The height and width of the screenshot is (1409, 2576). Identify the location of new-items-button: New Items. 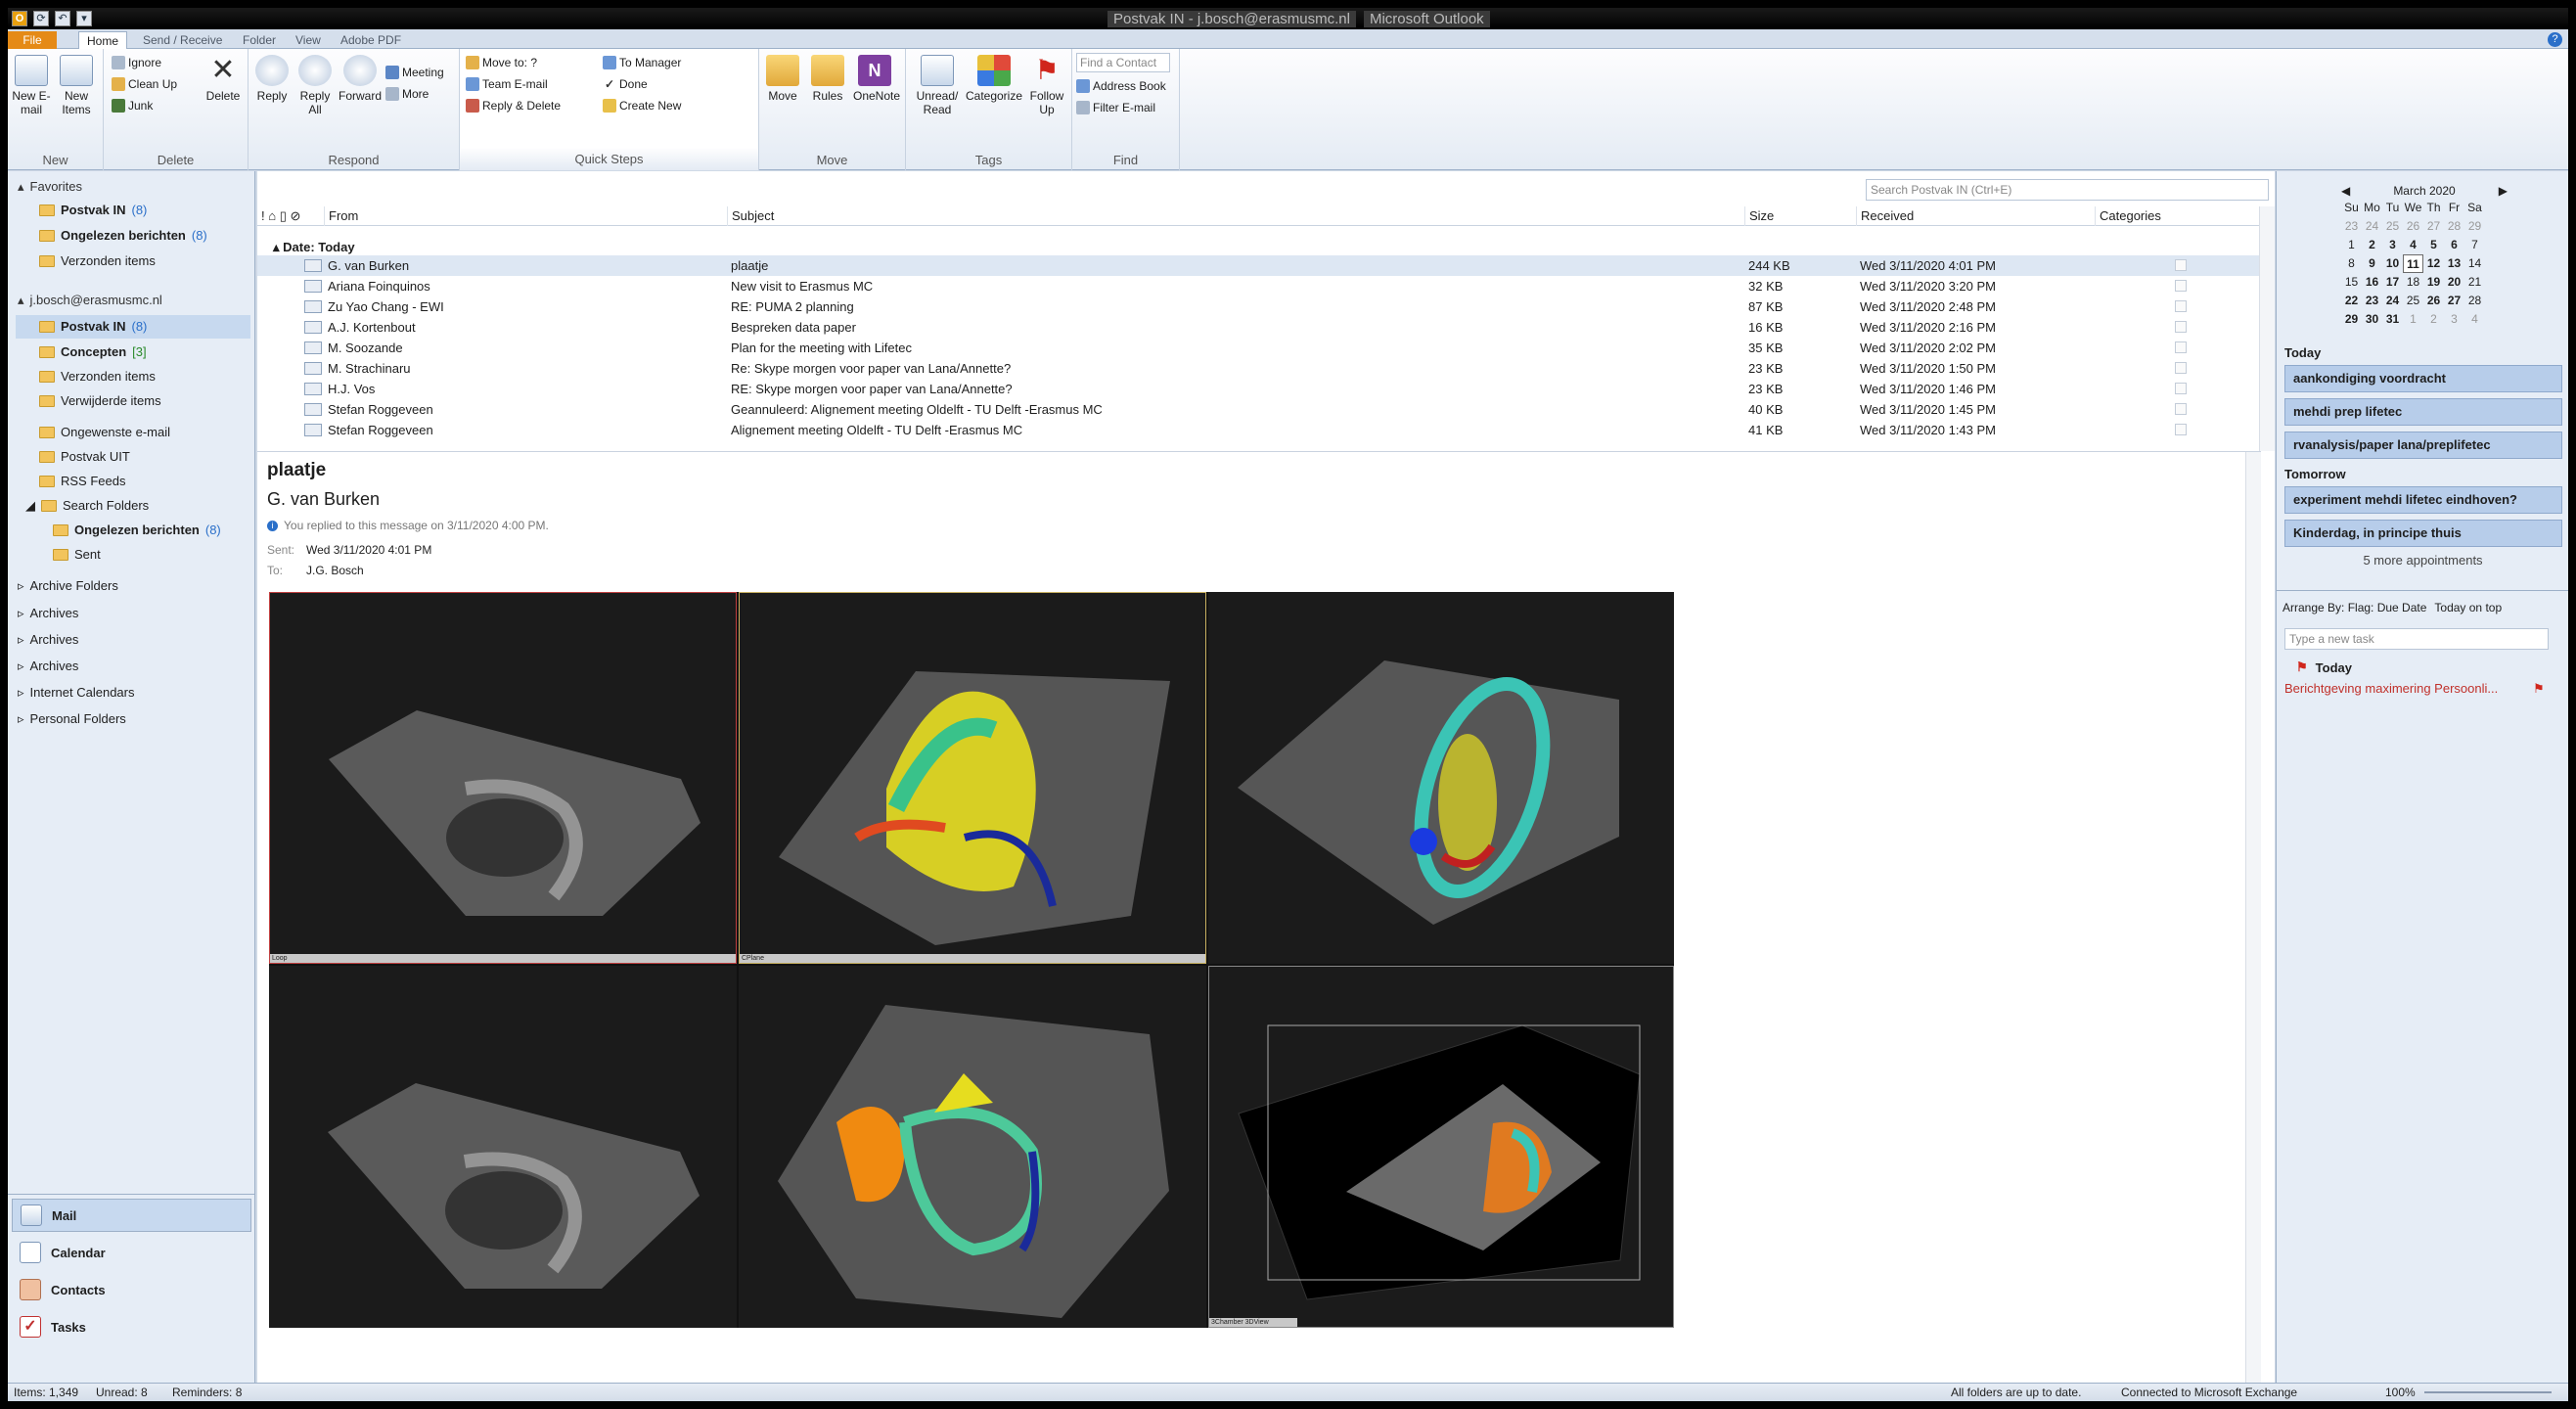
(76, 85).